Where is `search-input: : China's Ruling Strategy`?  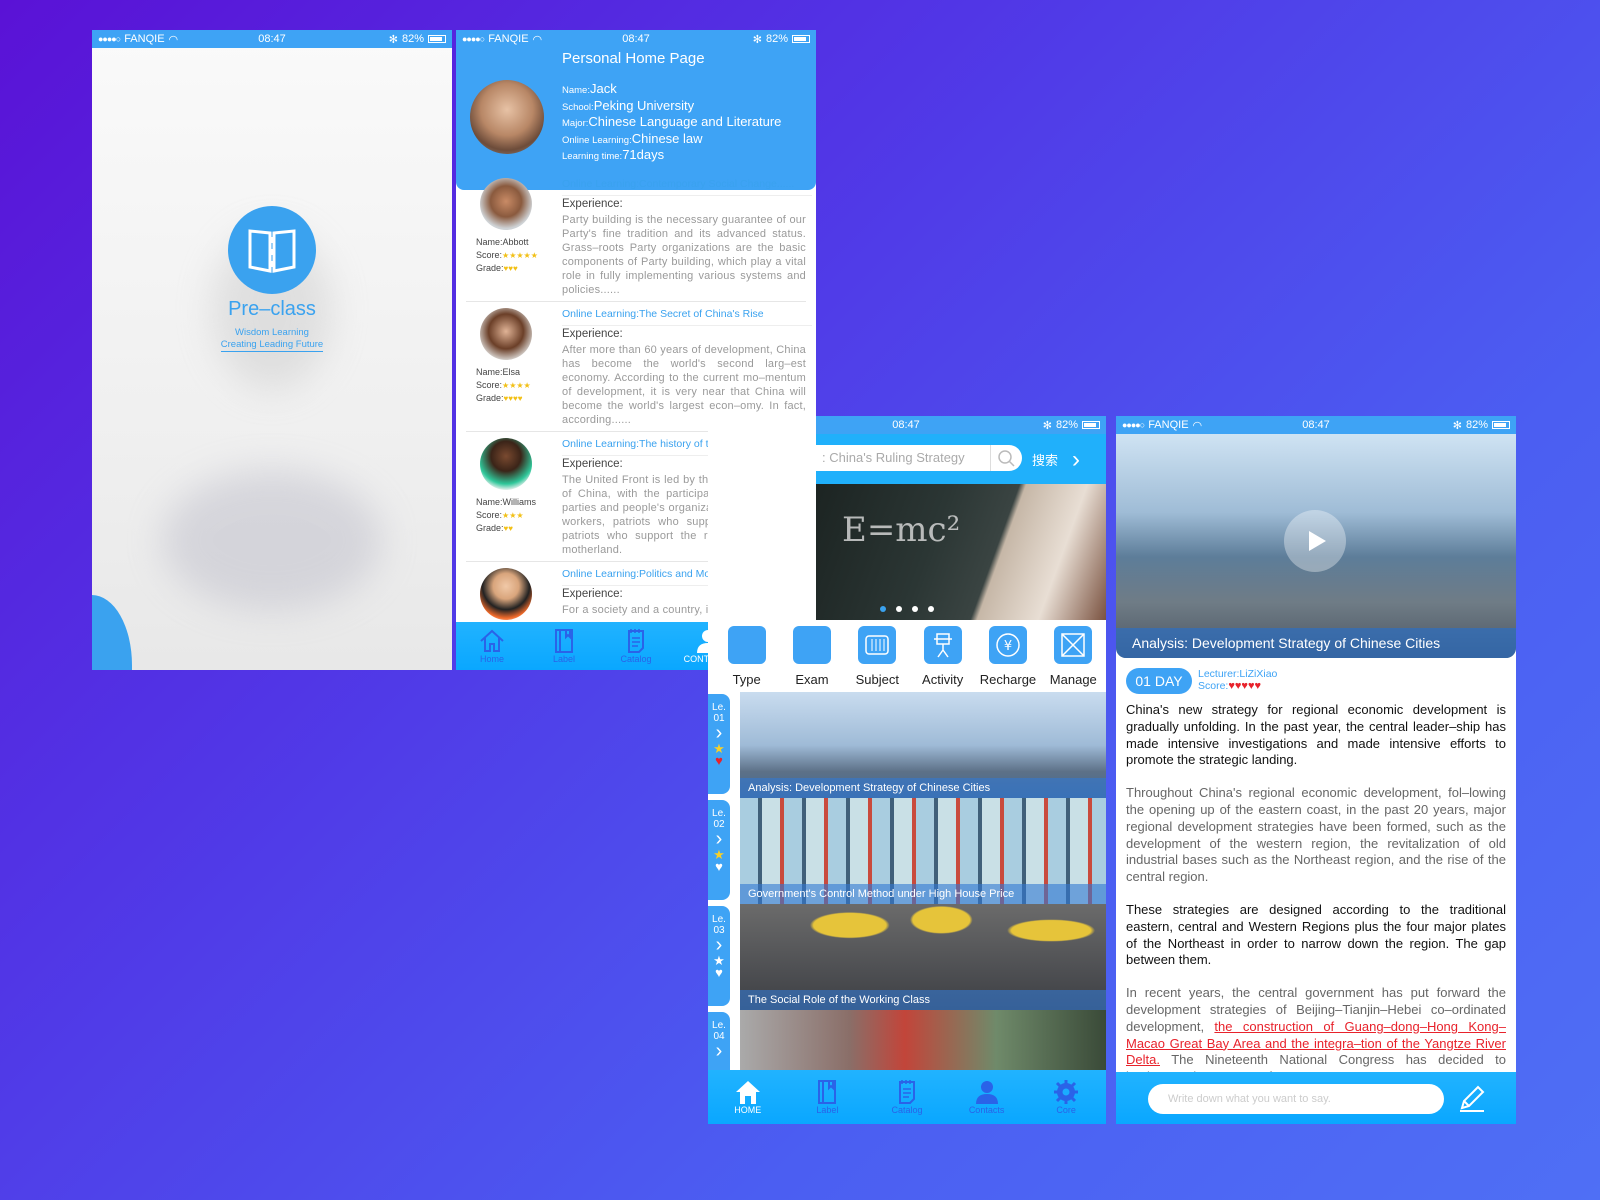 search-input: : China's Ruling Strategy is located at coordinates (919, 458).